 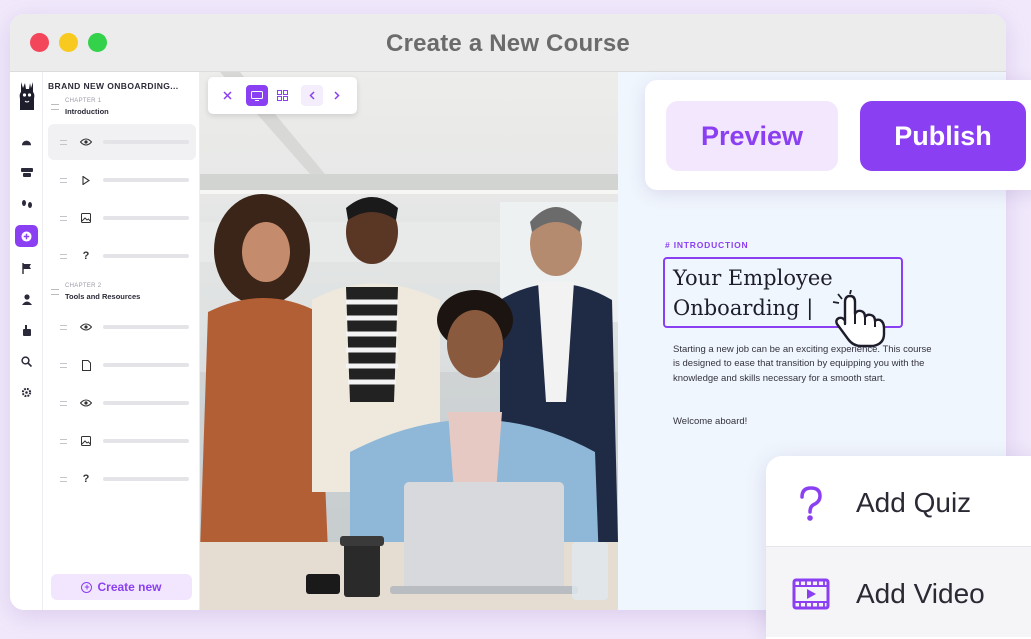 What do you see at coordinates (86, 365) in the screenshot?
I see `document-icon` at bounding box center [86, 365].